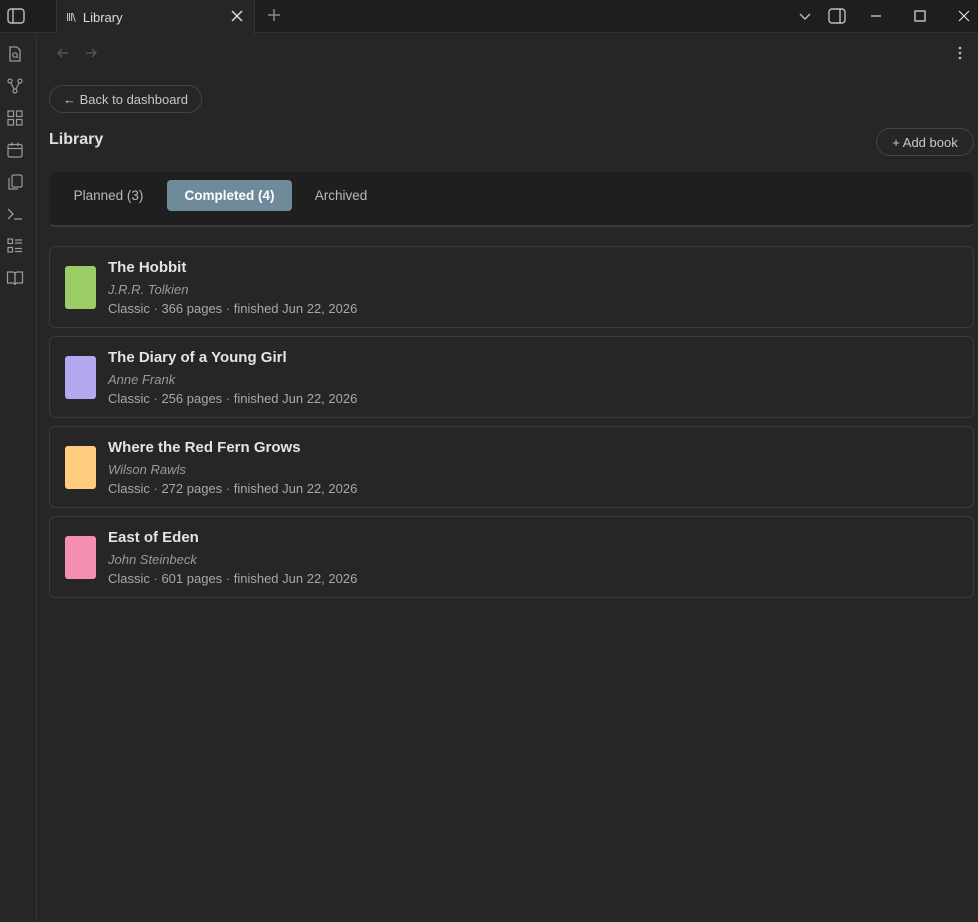  What do you see at coordinates (102, 17) in the screenshot?
I see `tab-label: Library` at bounding box center [102, 17].